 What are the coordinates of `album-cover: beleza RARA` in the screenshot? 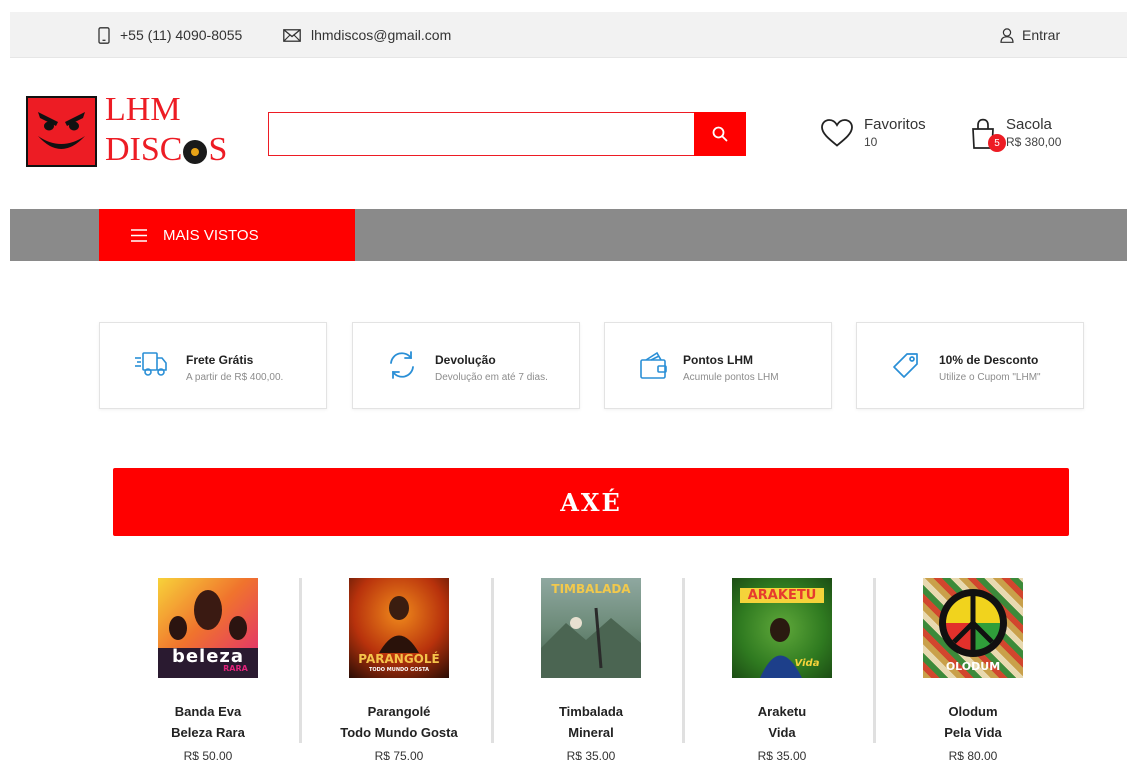 It's located at (208, 628).